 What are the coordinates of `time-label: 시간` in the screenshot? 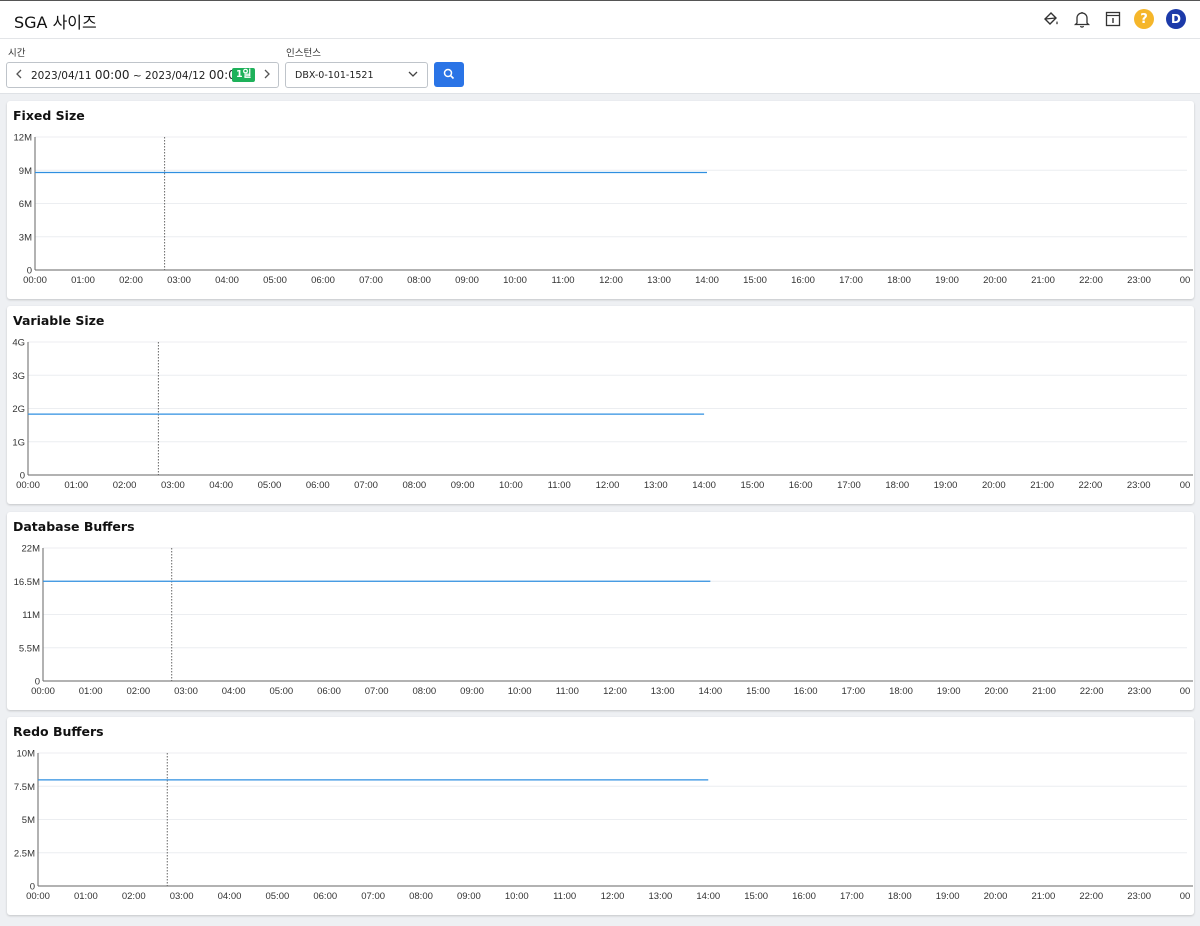 It's located at (17, 53).